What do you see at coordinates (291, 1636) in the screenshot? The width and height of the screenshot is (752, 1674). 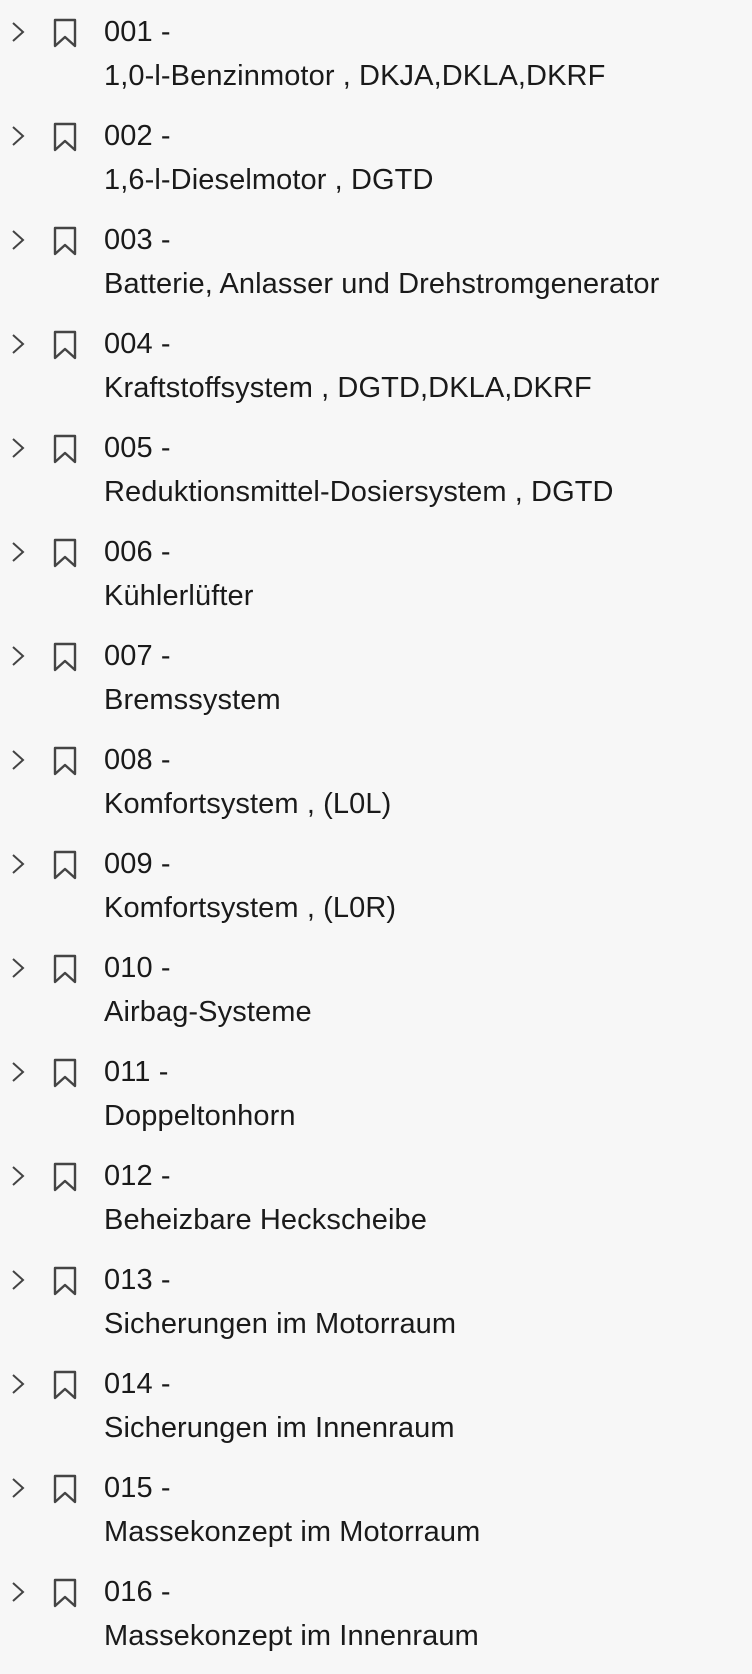 I see `bookmark-title: Massekonzept im Innenraum` at bounding box center [291, 1636].